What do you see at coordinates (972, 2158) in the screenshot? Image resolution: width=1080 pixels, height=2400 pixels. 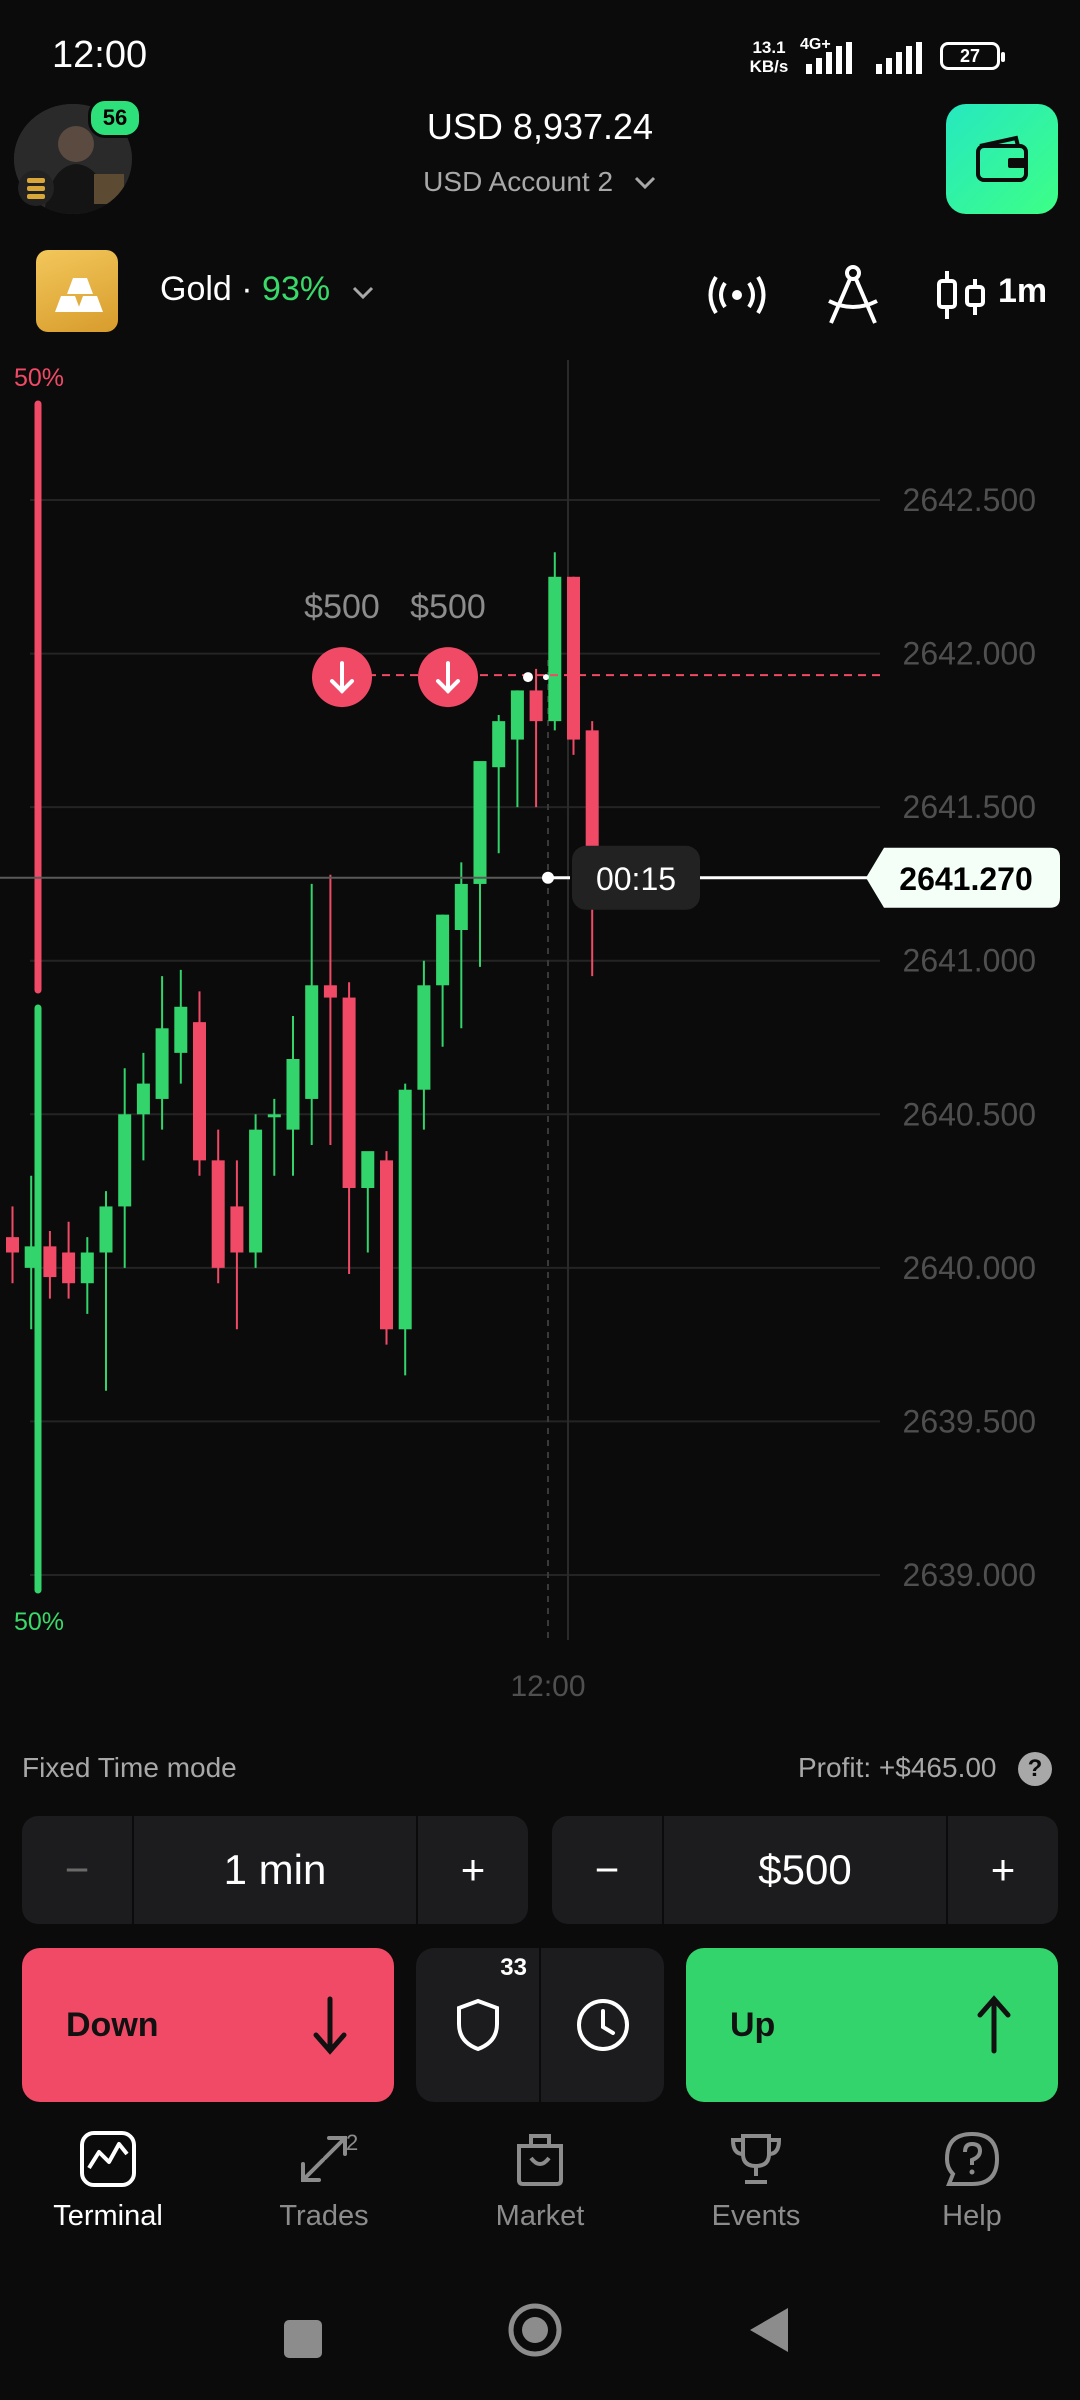 I see `help-bubble-icon` at bounding box center [972, 2158].